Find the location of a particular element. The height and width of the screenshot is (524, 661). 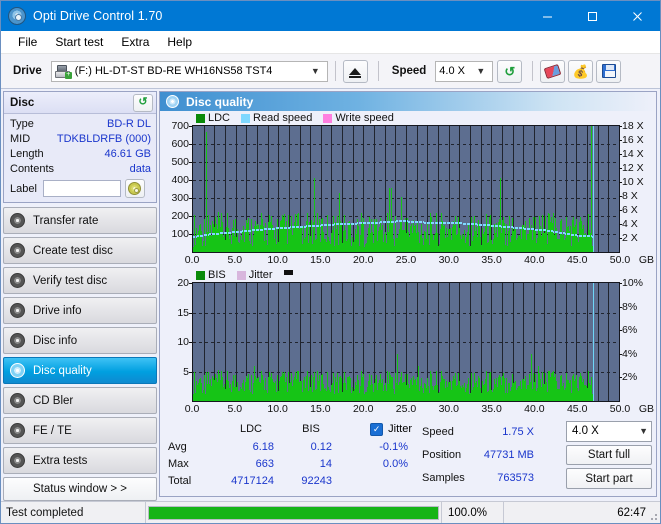

jitter-toggle: ✓ Jitter is located at coordinates (379, 429).